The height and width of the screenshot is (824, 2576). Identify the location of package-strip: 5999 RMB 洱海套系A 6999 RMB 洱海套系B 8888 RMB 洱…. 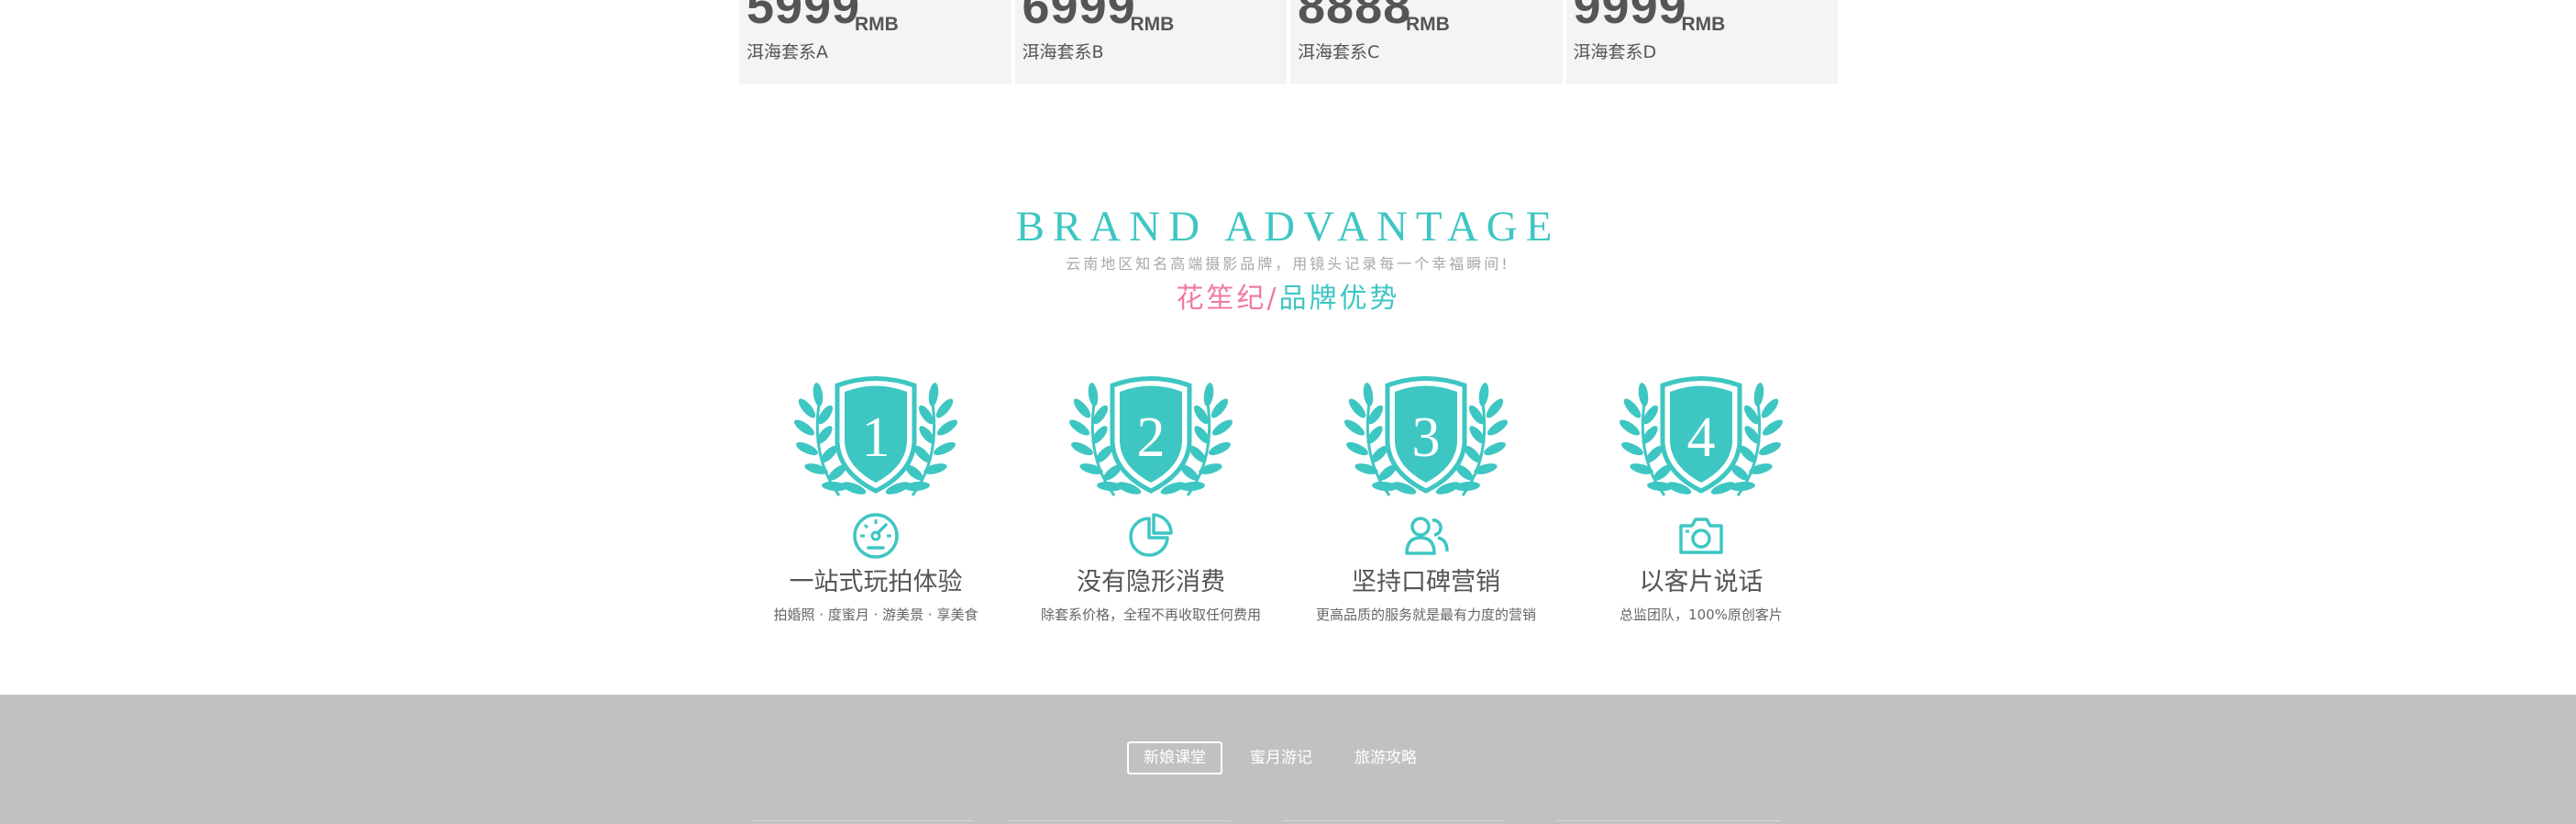
(1288, 42).